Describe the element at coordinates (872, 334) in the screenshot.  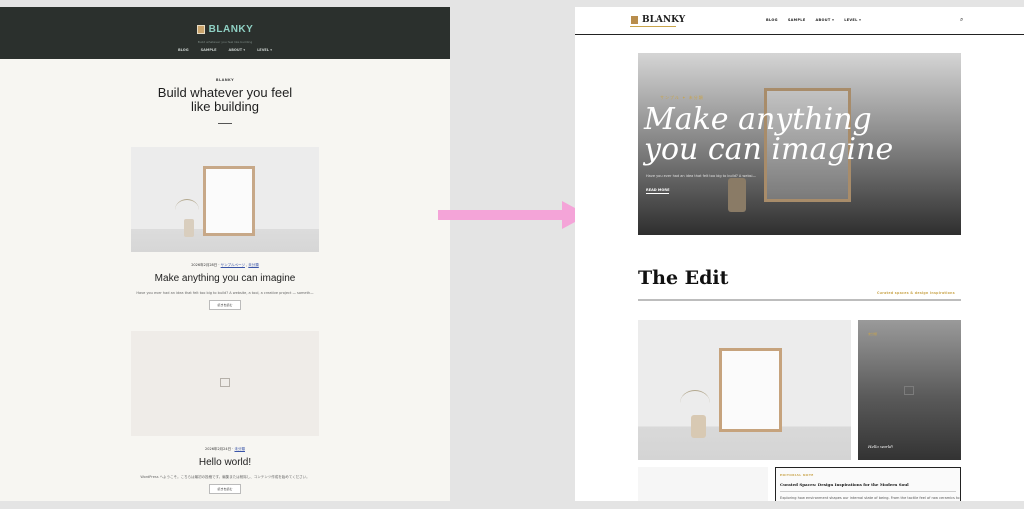
I see `tile-category: 未分類` at that location.